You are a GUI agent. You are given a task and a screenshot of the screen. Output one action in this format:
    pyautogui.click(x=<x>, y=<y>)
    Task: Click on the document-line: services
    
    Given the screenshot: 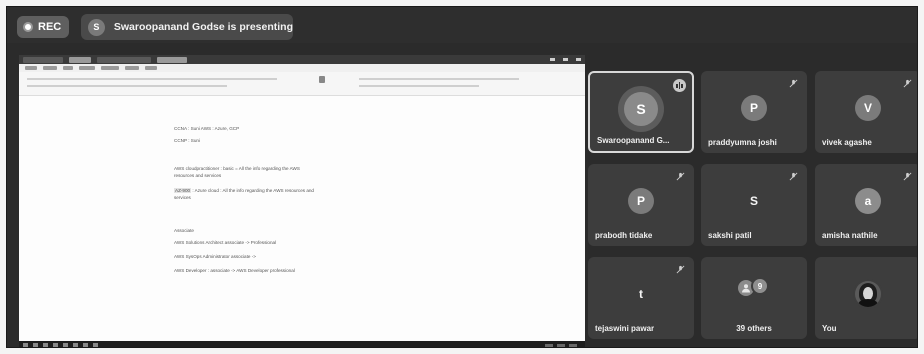 What is the action you would take?
    pyautogui.click(x=182, y=197)
    